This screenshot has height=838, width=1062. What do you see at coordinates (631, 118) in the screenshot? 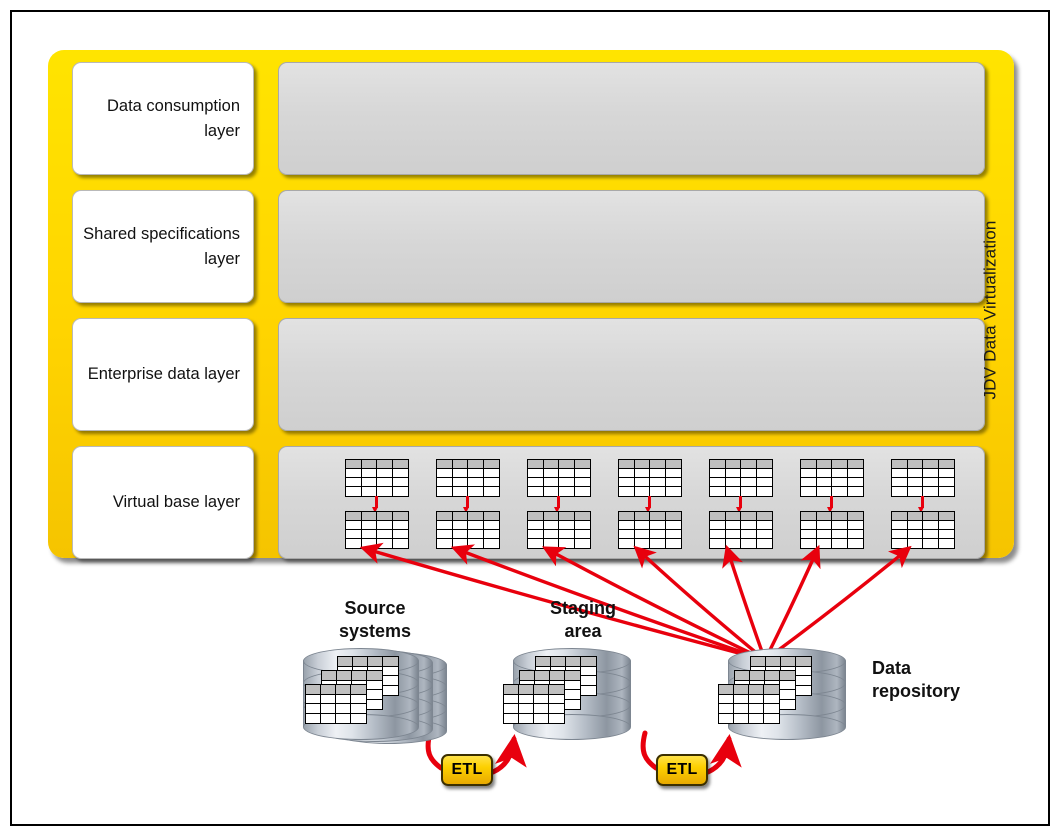
I see `layer-content-data-consumption` at bounding box center [631, 118].